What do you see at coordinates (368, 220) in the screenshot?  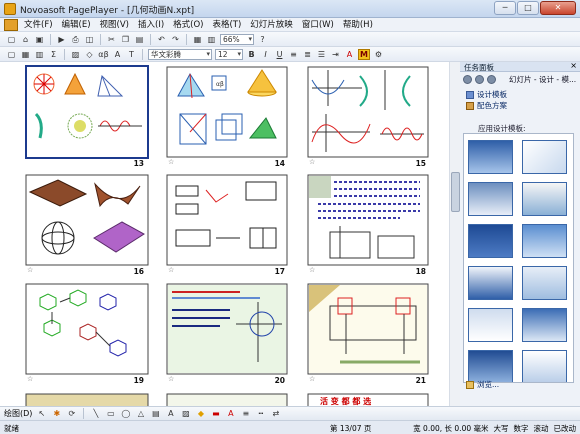 I see `slide-18-content` at bounding box center [368, 220].